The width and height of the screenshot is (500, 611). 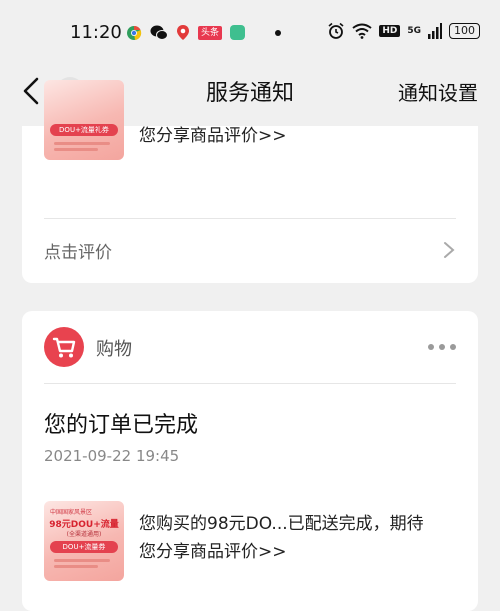 What do you see at coordinates (414, 31) in the screenshot?
I see `network-type: 5G` at bounding box center [414, 31].